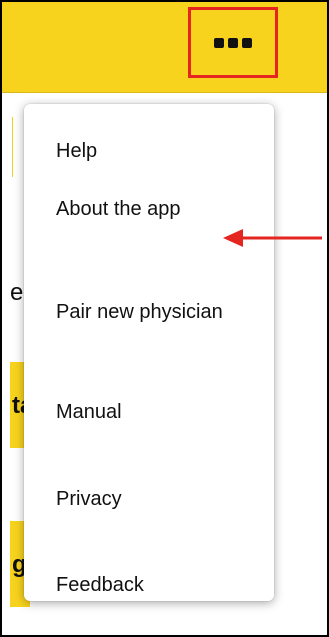 Image resolution: width=329 pixels, height=637 pixels. Describe the element at coordinates (118, 209) in the screenshot. I see `menu-item-about: About the app` at that location.